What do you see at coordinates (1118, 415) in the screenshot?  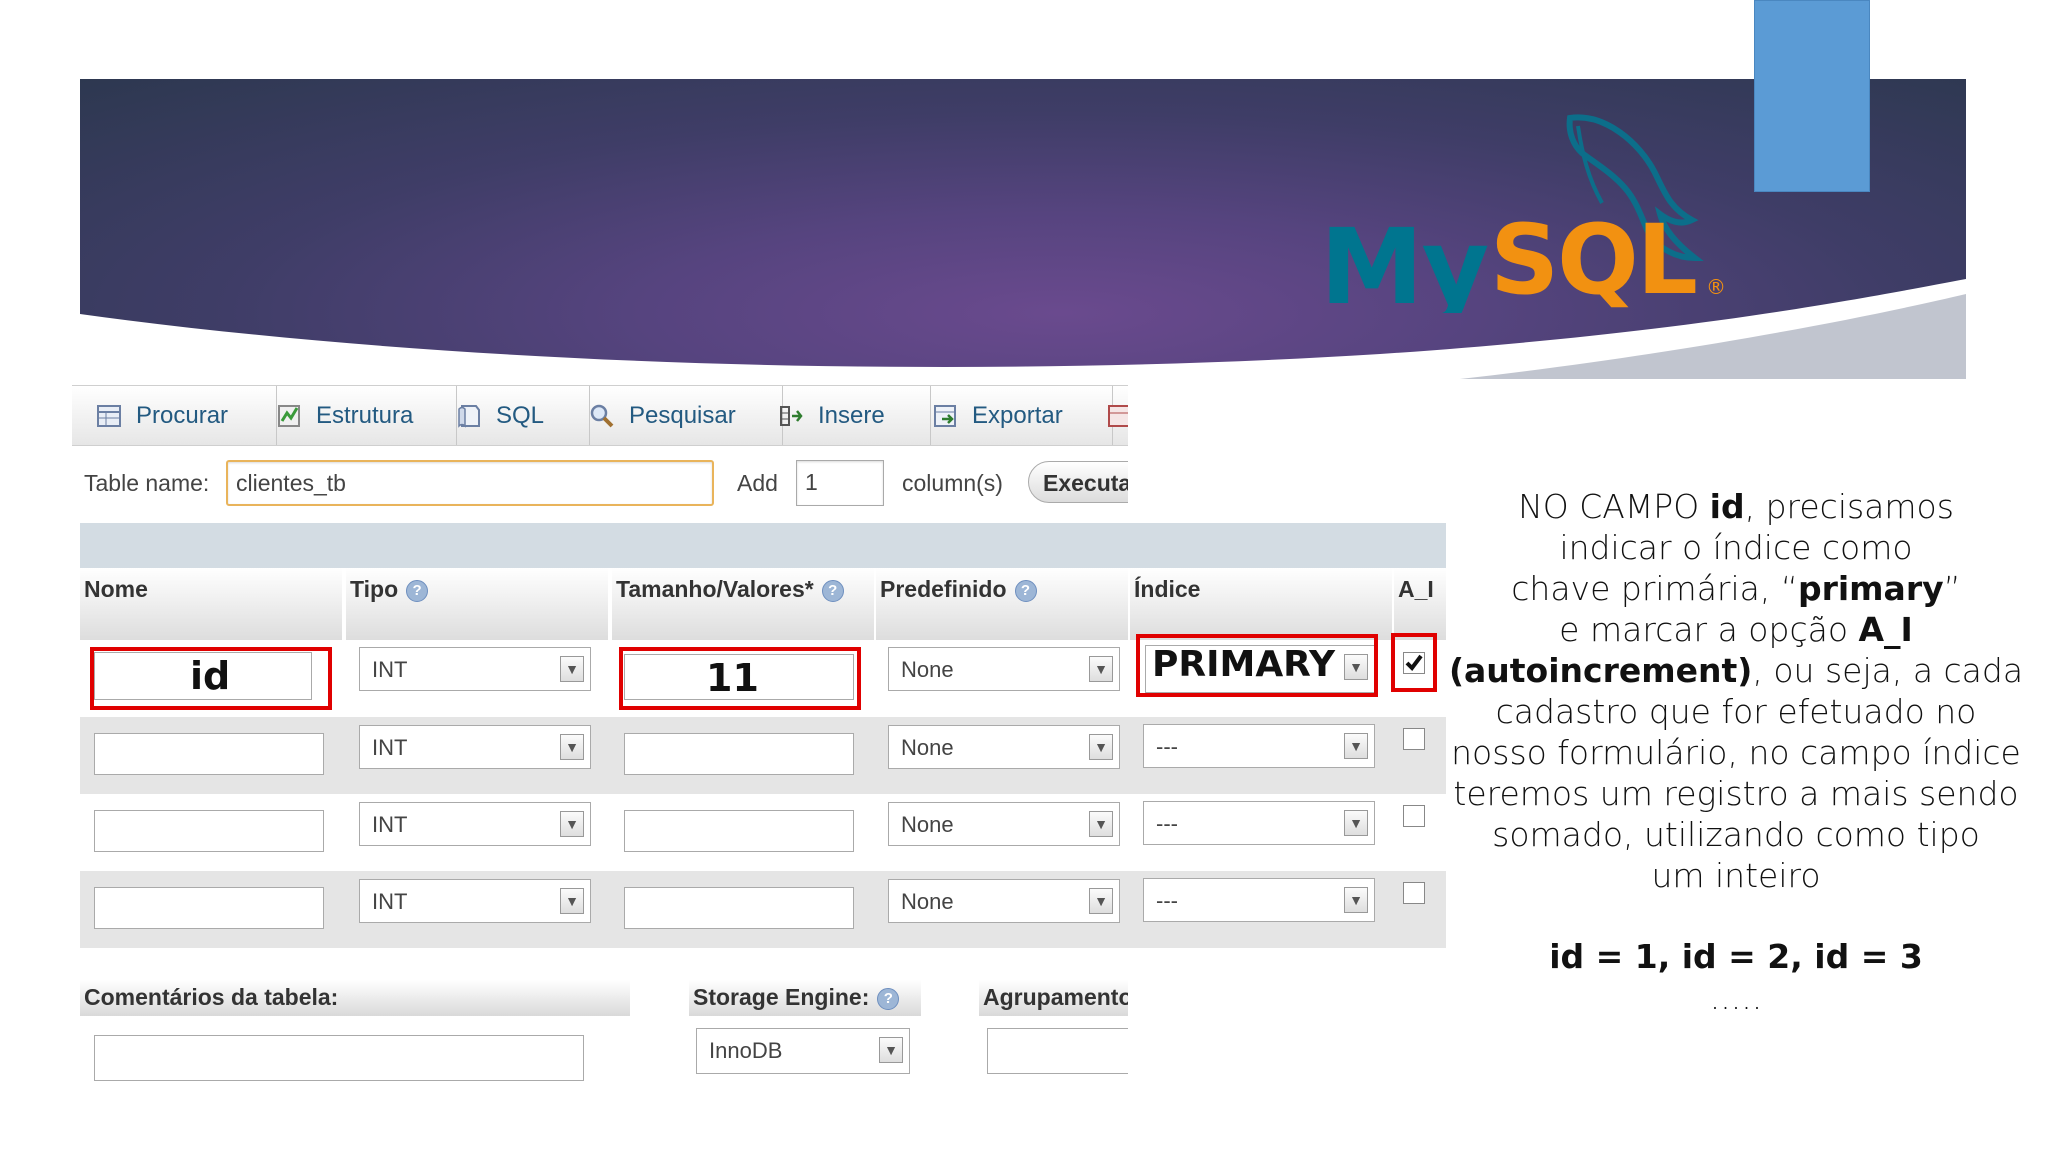 I see `import-icon` at bounding box center [1118, 415].